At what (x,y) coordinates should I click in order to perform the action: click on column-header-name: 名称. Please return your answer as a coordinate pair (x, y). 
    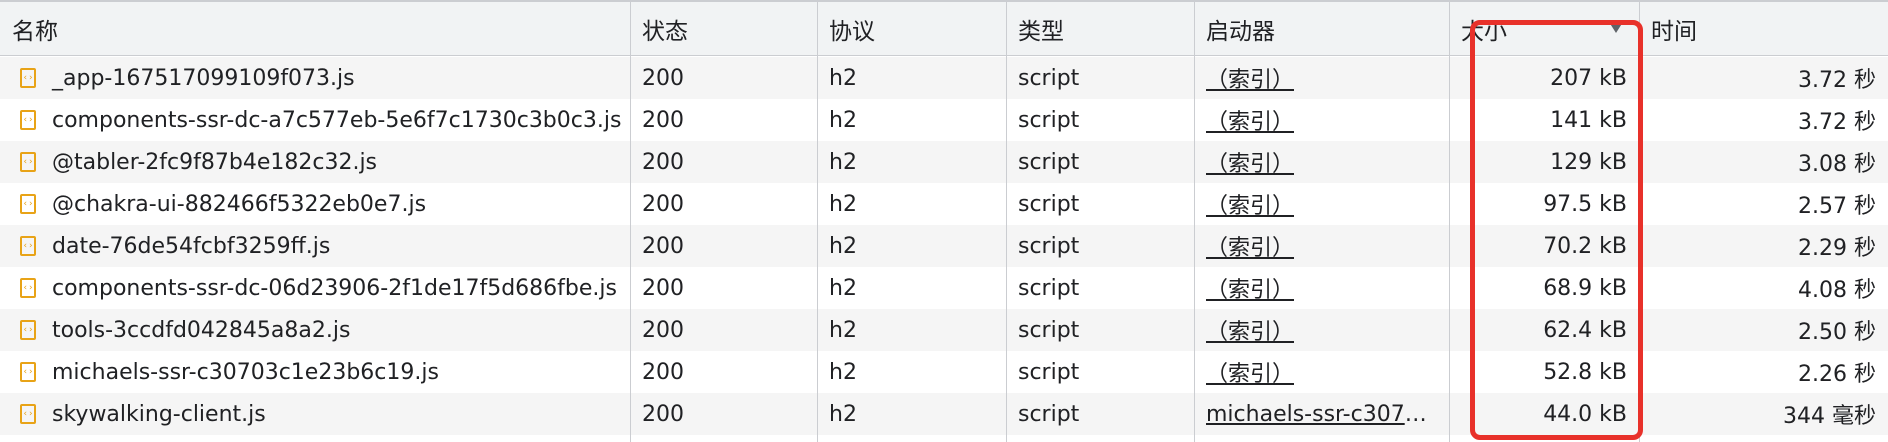
    Looking at the image, I should click on (315, 28).